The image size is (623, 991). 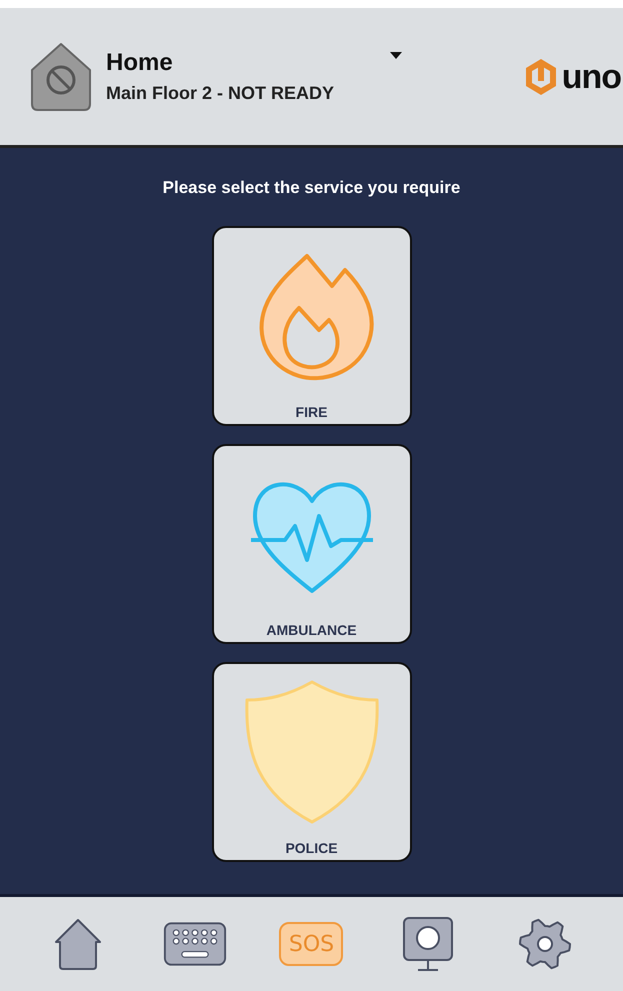 I want to click on location-status: Main Floor 2 - NOT READY, so click(x=221, y=93).